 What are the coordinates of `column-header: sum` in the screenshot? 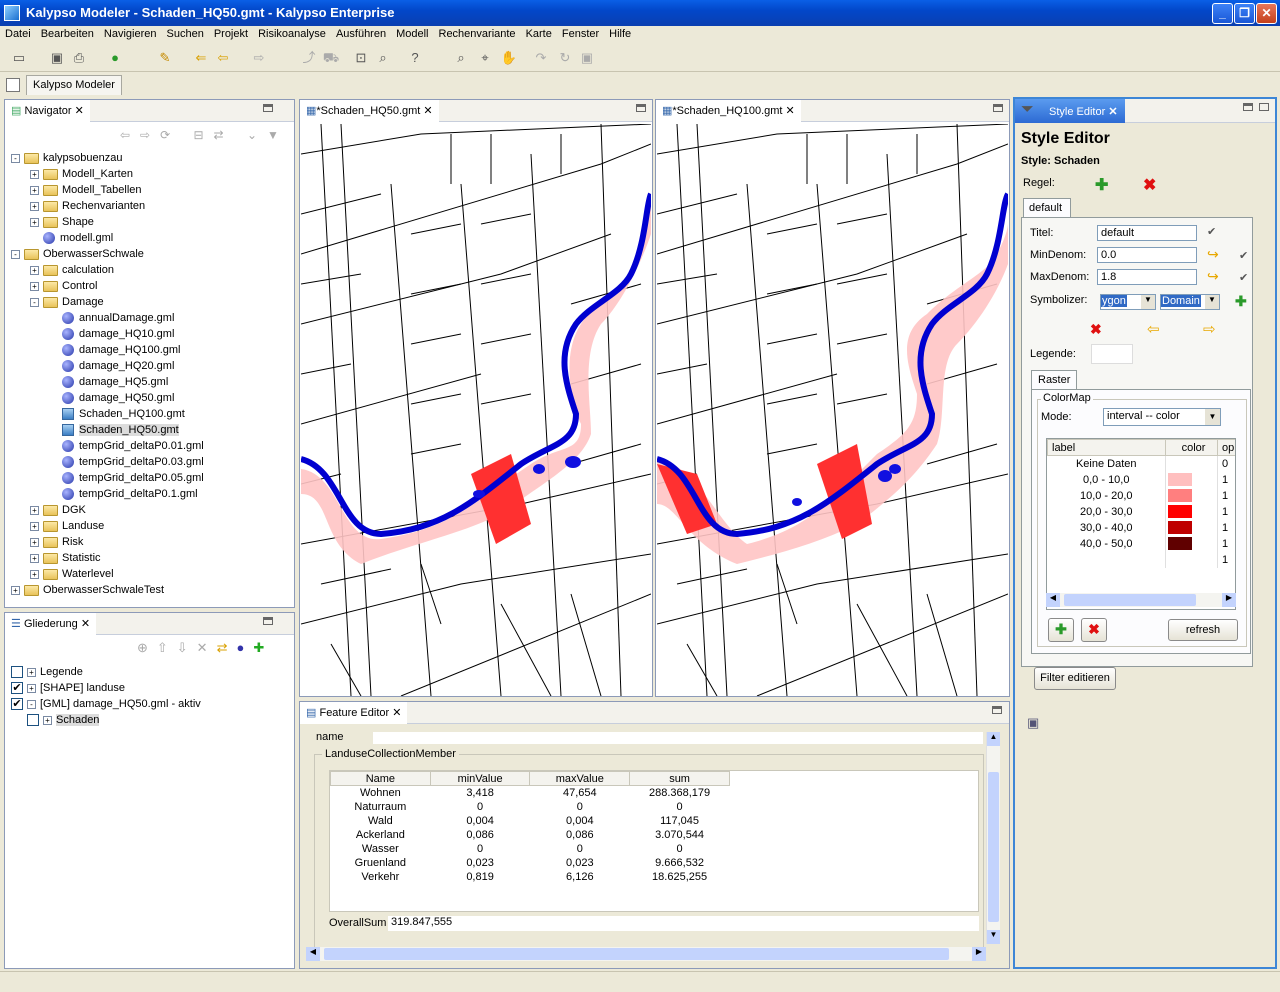 It's located at (679, 778).